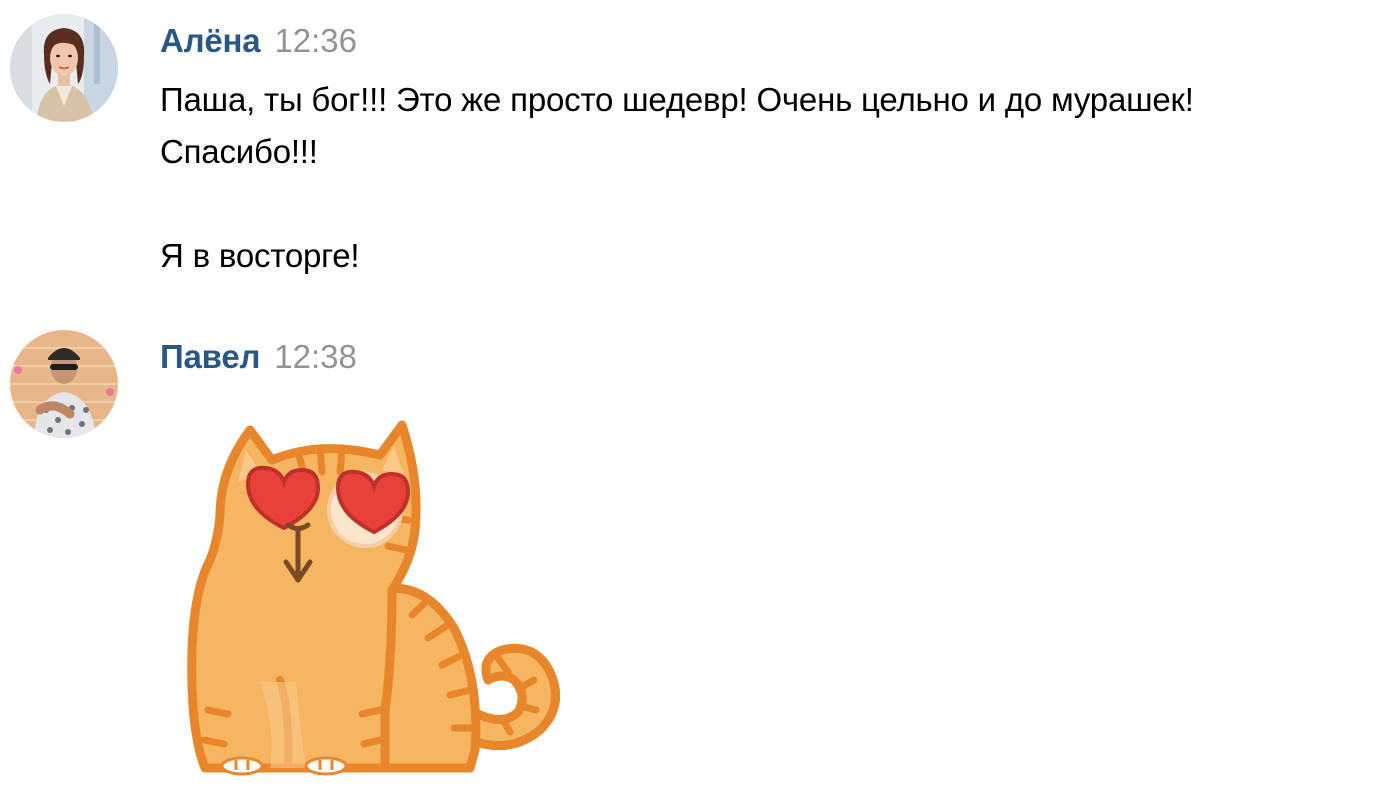 The image size is (1400, 787). Describe the element at coordinates (315, 40) in the screenshot. I see `message-time: 12:36` at that location.